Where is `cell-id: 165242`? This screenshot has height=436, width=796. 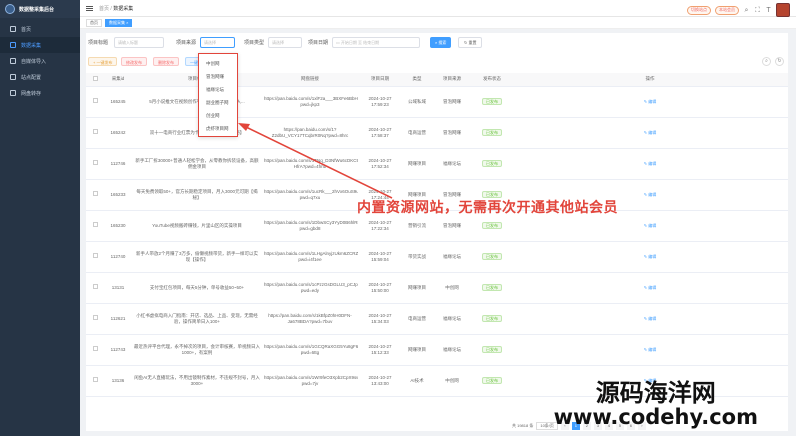
cell-id: 165242 is located at coordinates (118, 133).